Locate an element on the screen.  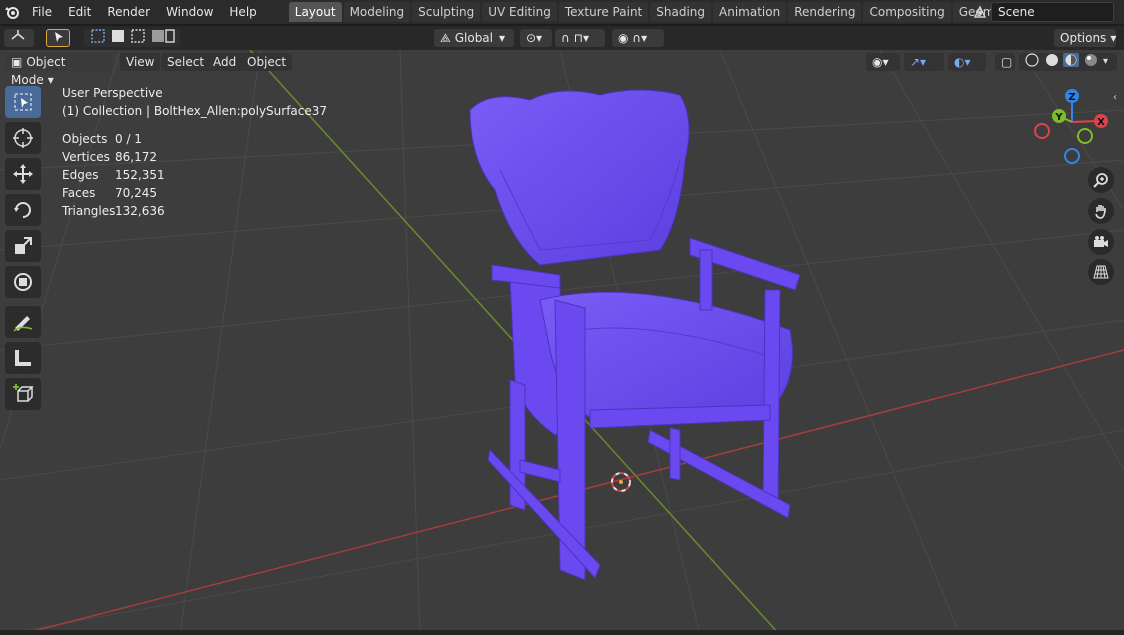
tool-measure is located at coordinates (23, 358).